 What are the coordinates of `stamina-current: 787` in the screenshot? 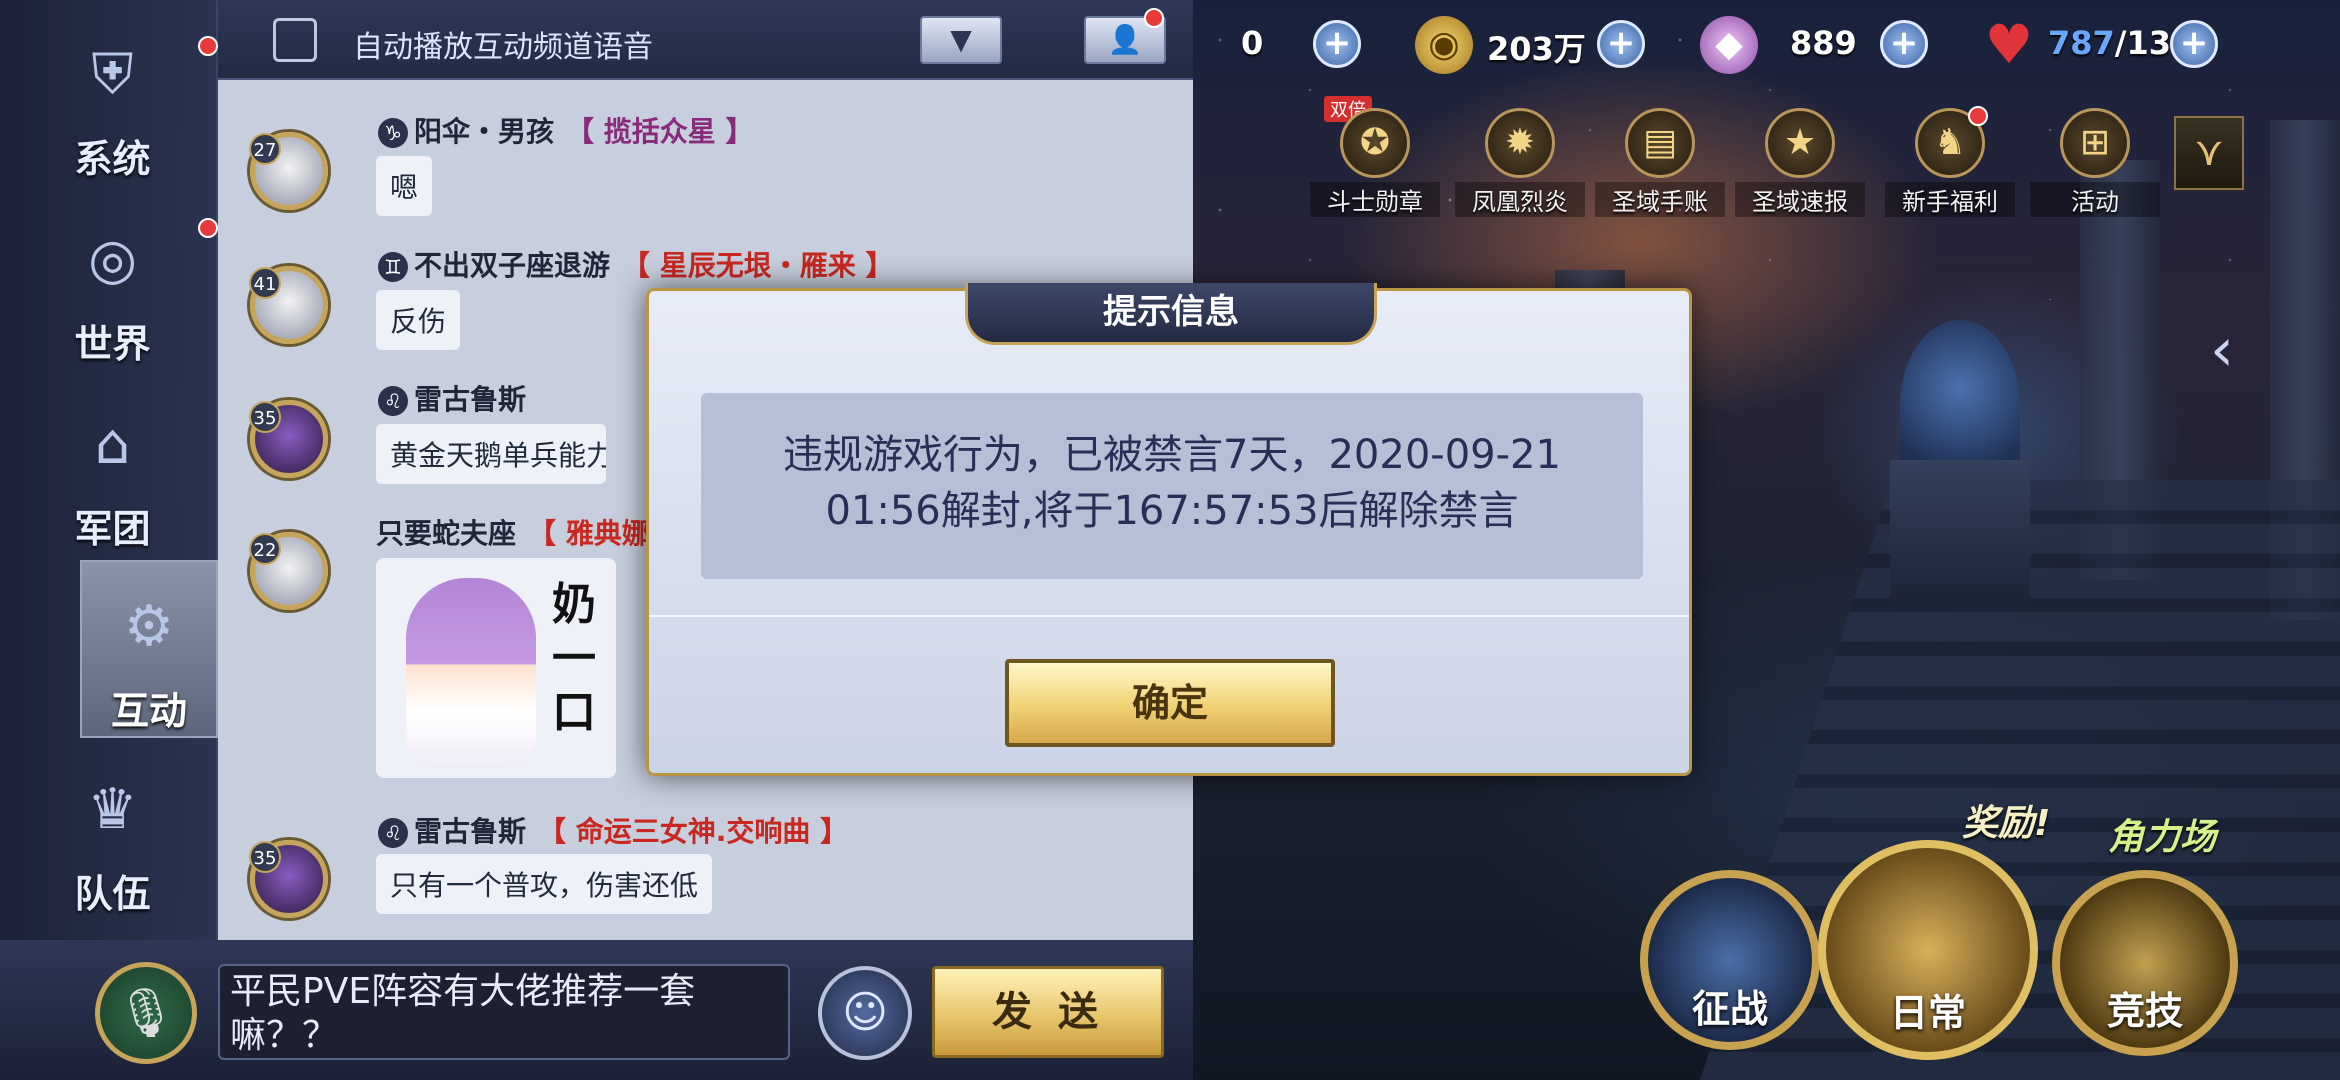 It's located at (2081, 43).